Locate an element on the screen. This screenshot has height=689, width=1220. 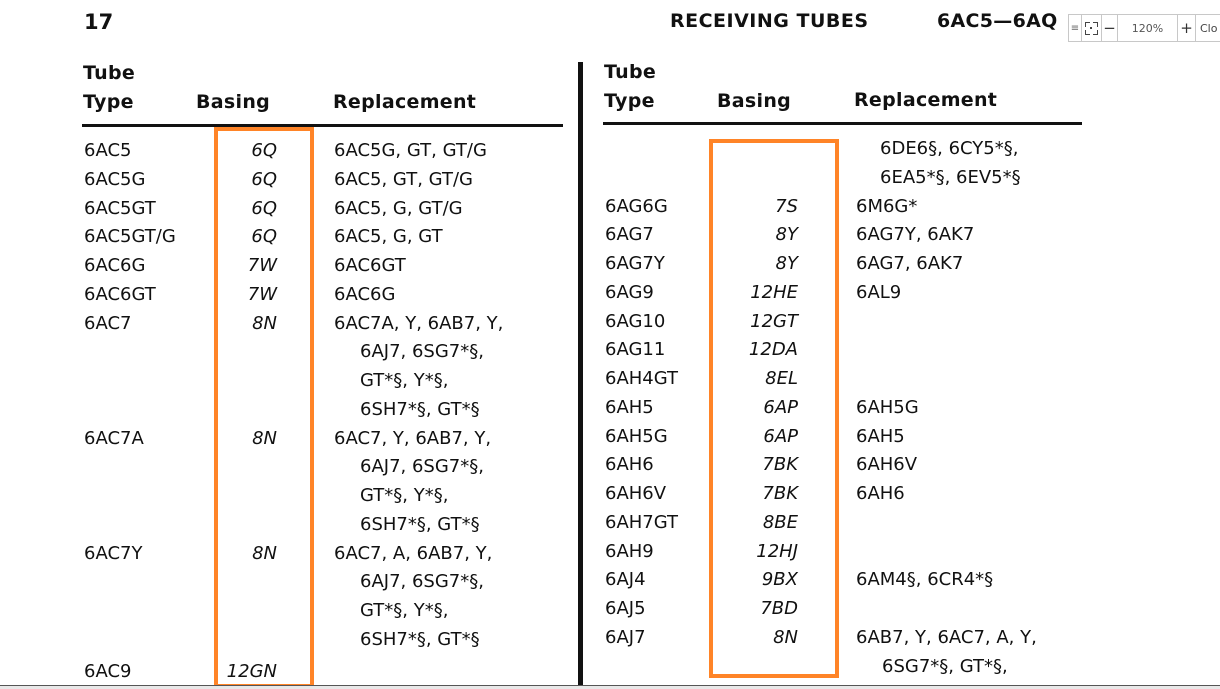
running-head: RECEIVING TUBES is located at coordinates (769, 21).